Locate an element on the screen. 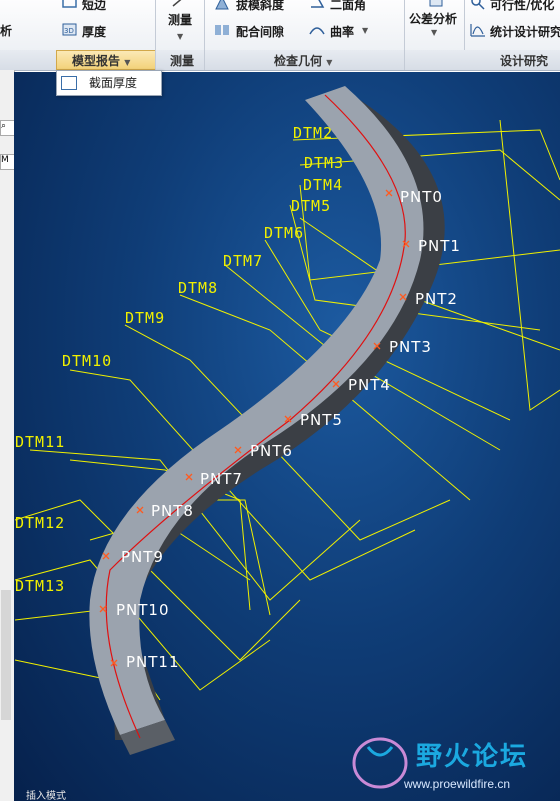 This screenshot has width=560, height=802. feasibility-icon is located at coordinates (478, 5).